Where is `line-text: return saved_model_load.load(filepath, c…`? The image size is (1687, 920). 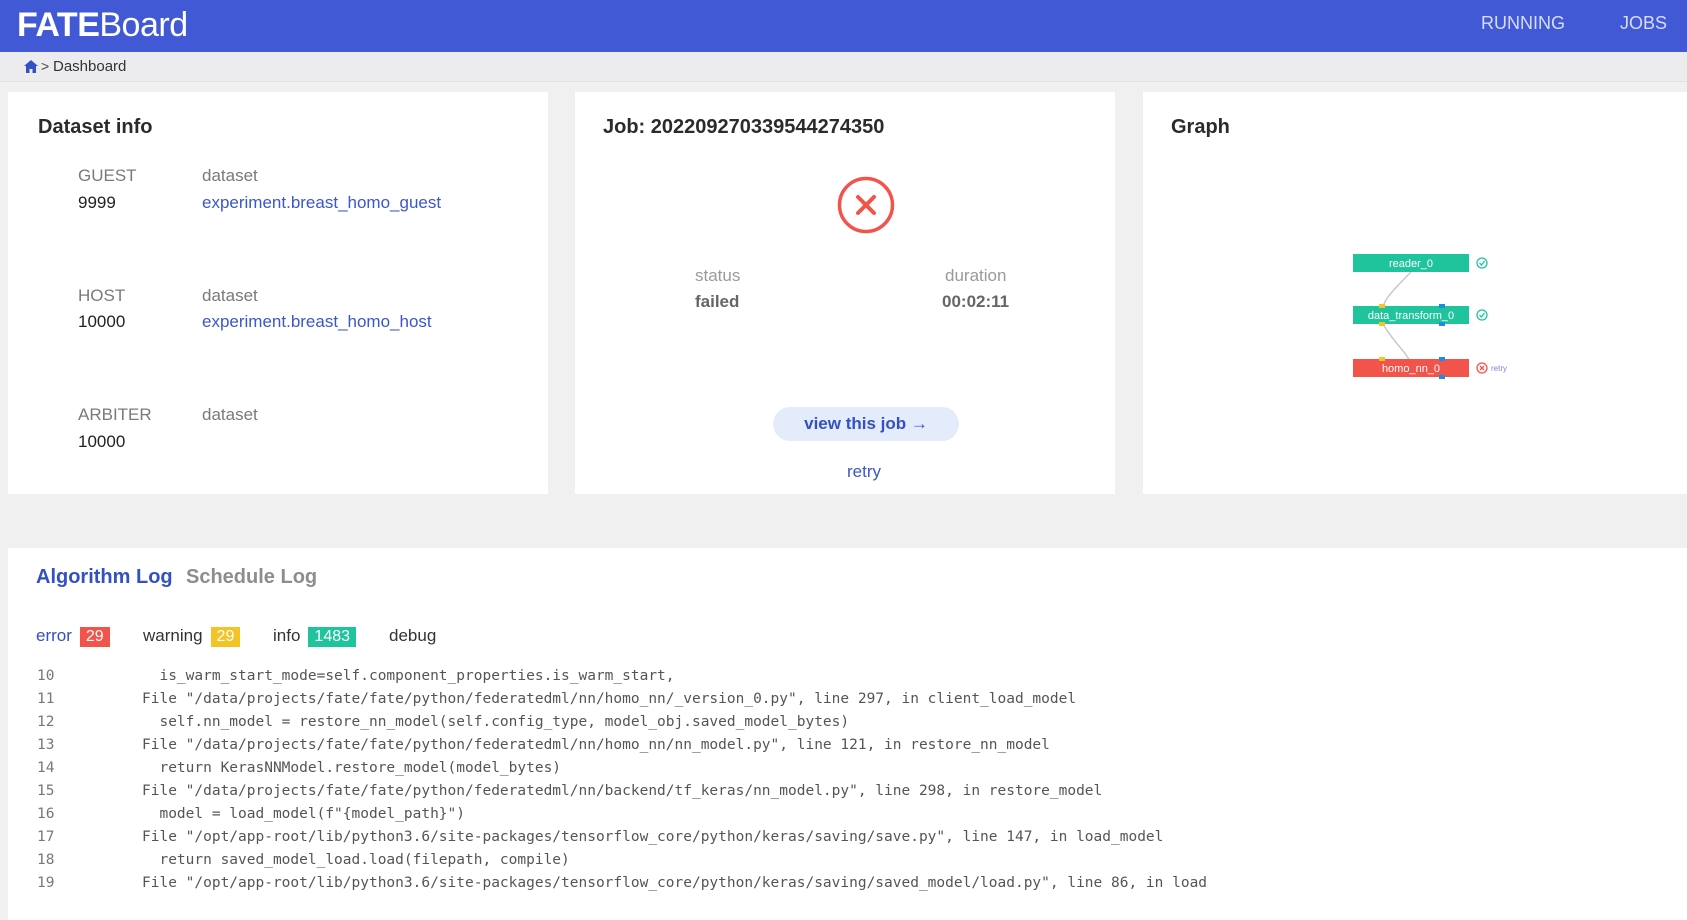 line-text: return saved_model_load.load(filepath, c… is located at coordinates (356, 860).